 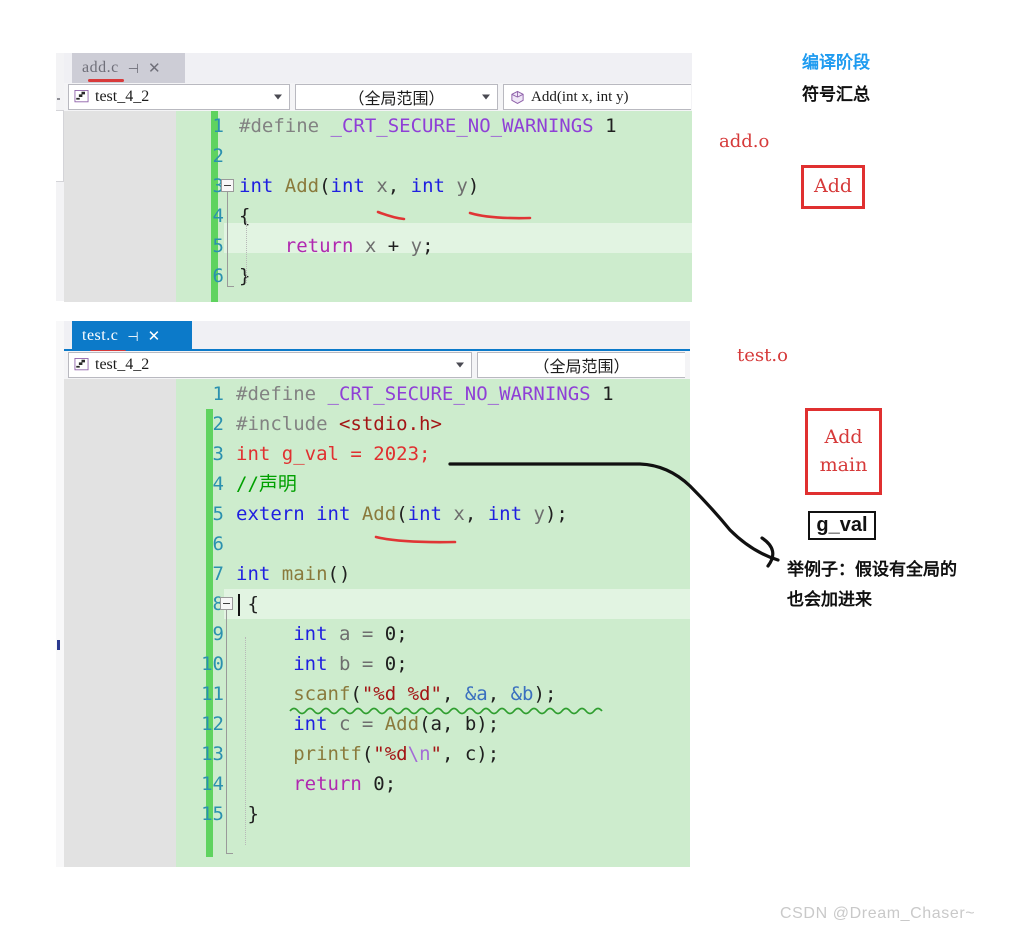 I want to click on line-code: printf("%d\n", c);, so click(x=396, y=754).